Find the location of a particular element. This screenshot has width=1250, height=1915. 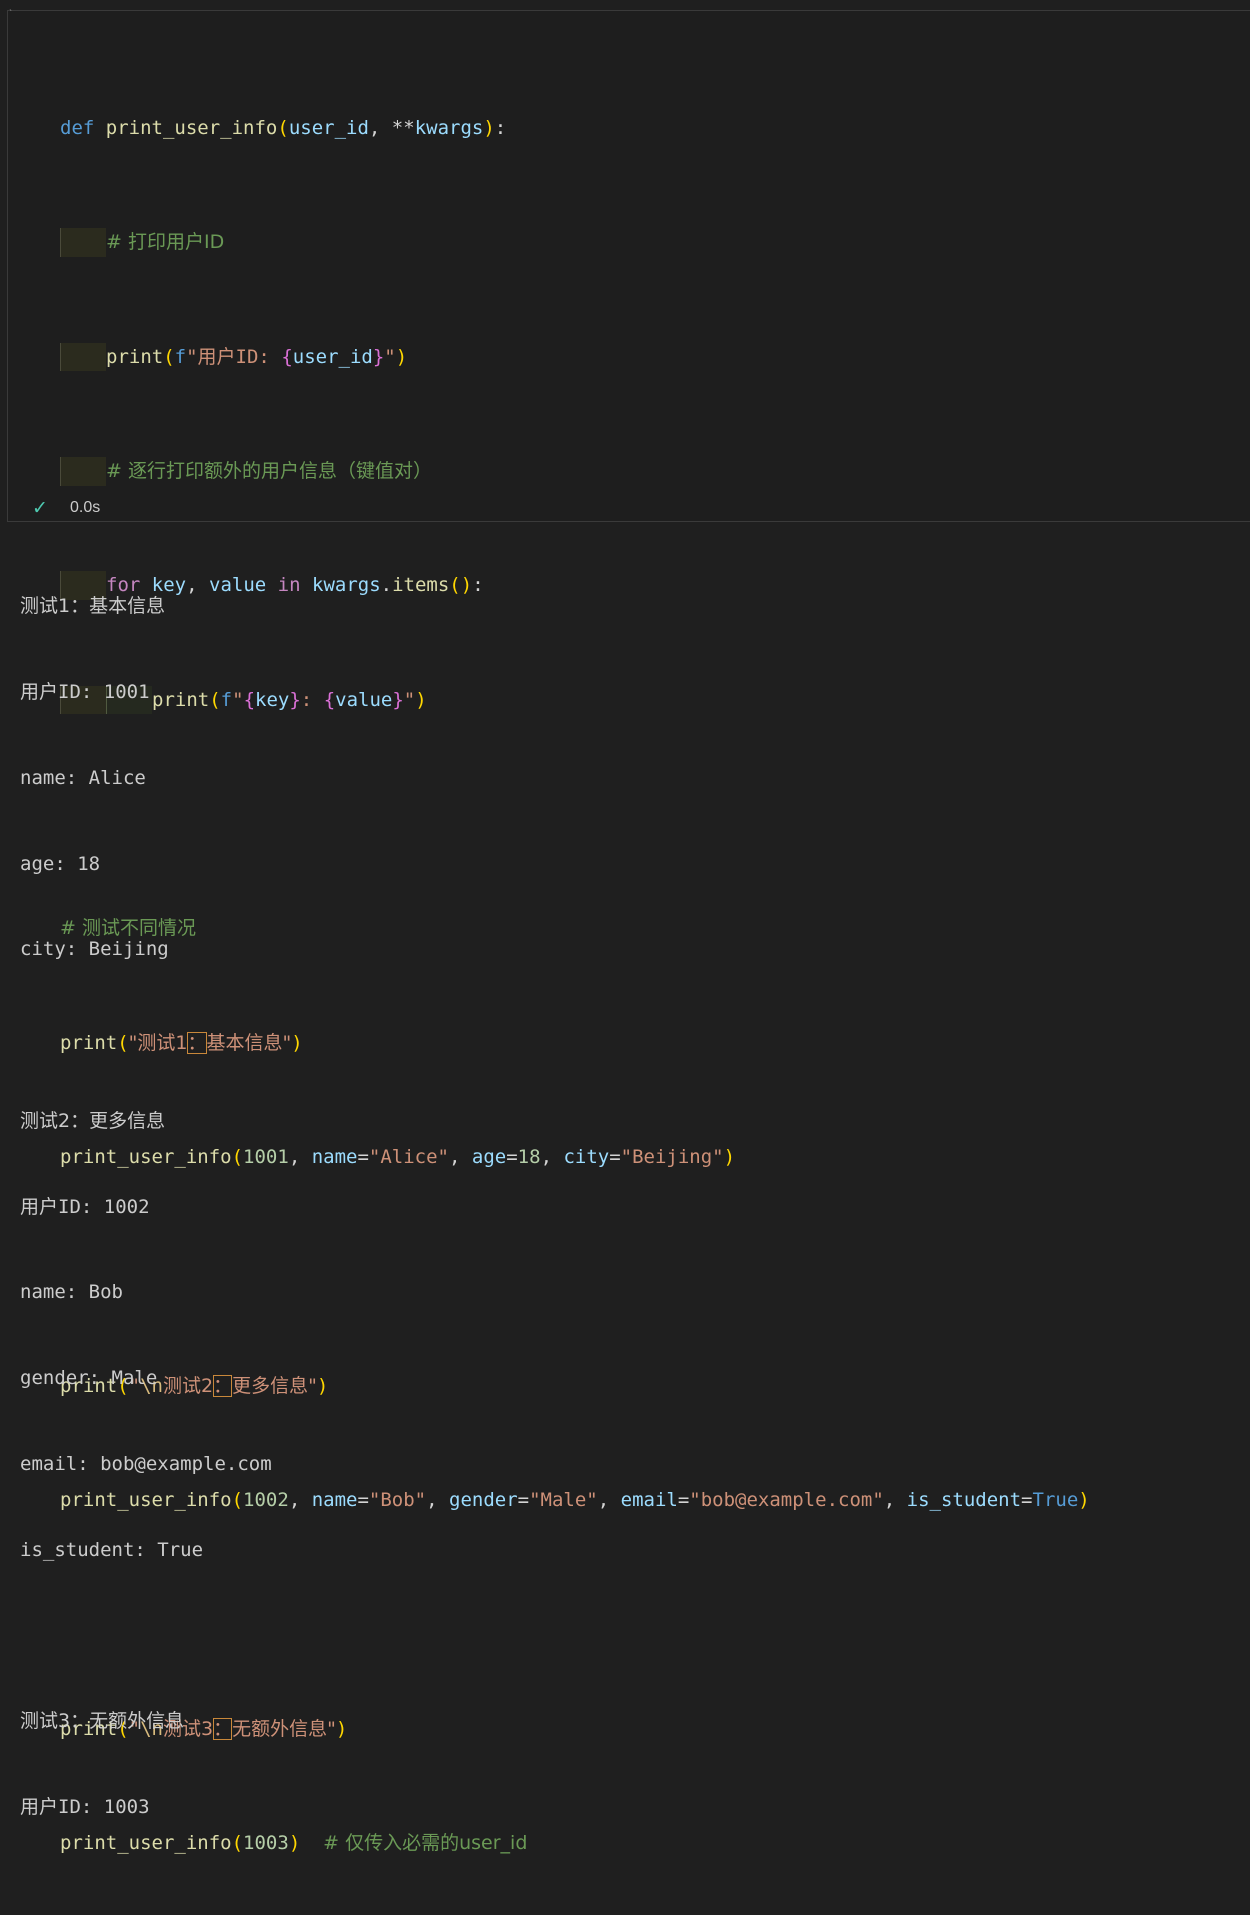

string: "Beijing" is located at coordinates (672, 1157).